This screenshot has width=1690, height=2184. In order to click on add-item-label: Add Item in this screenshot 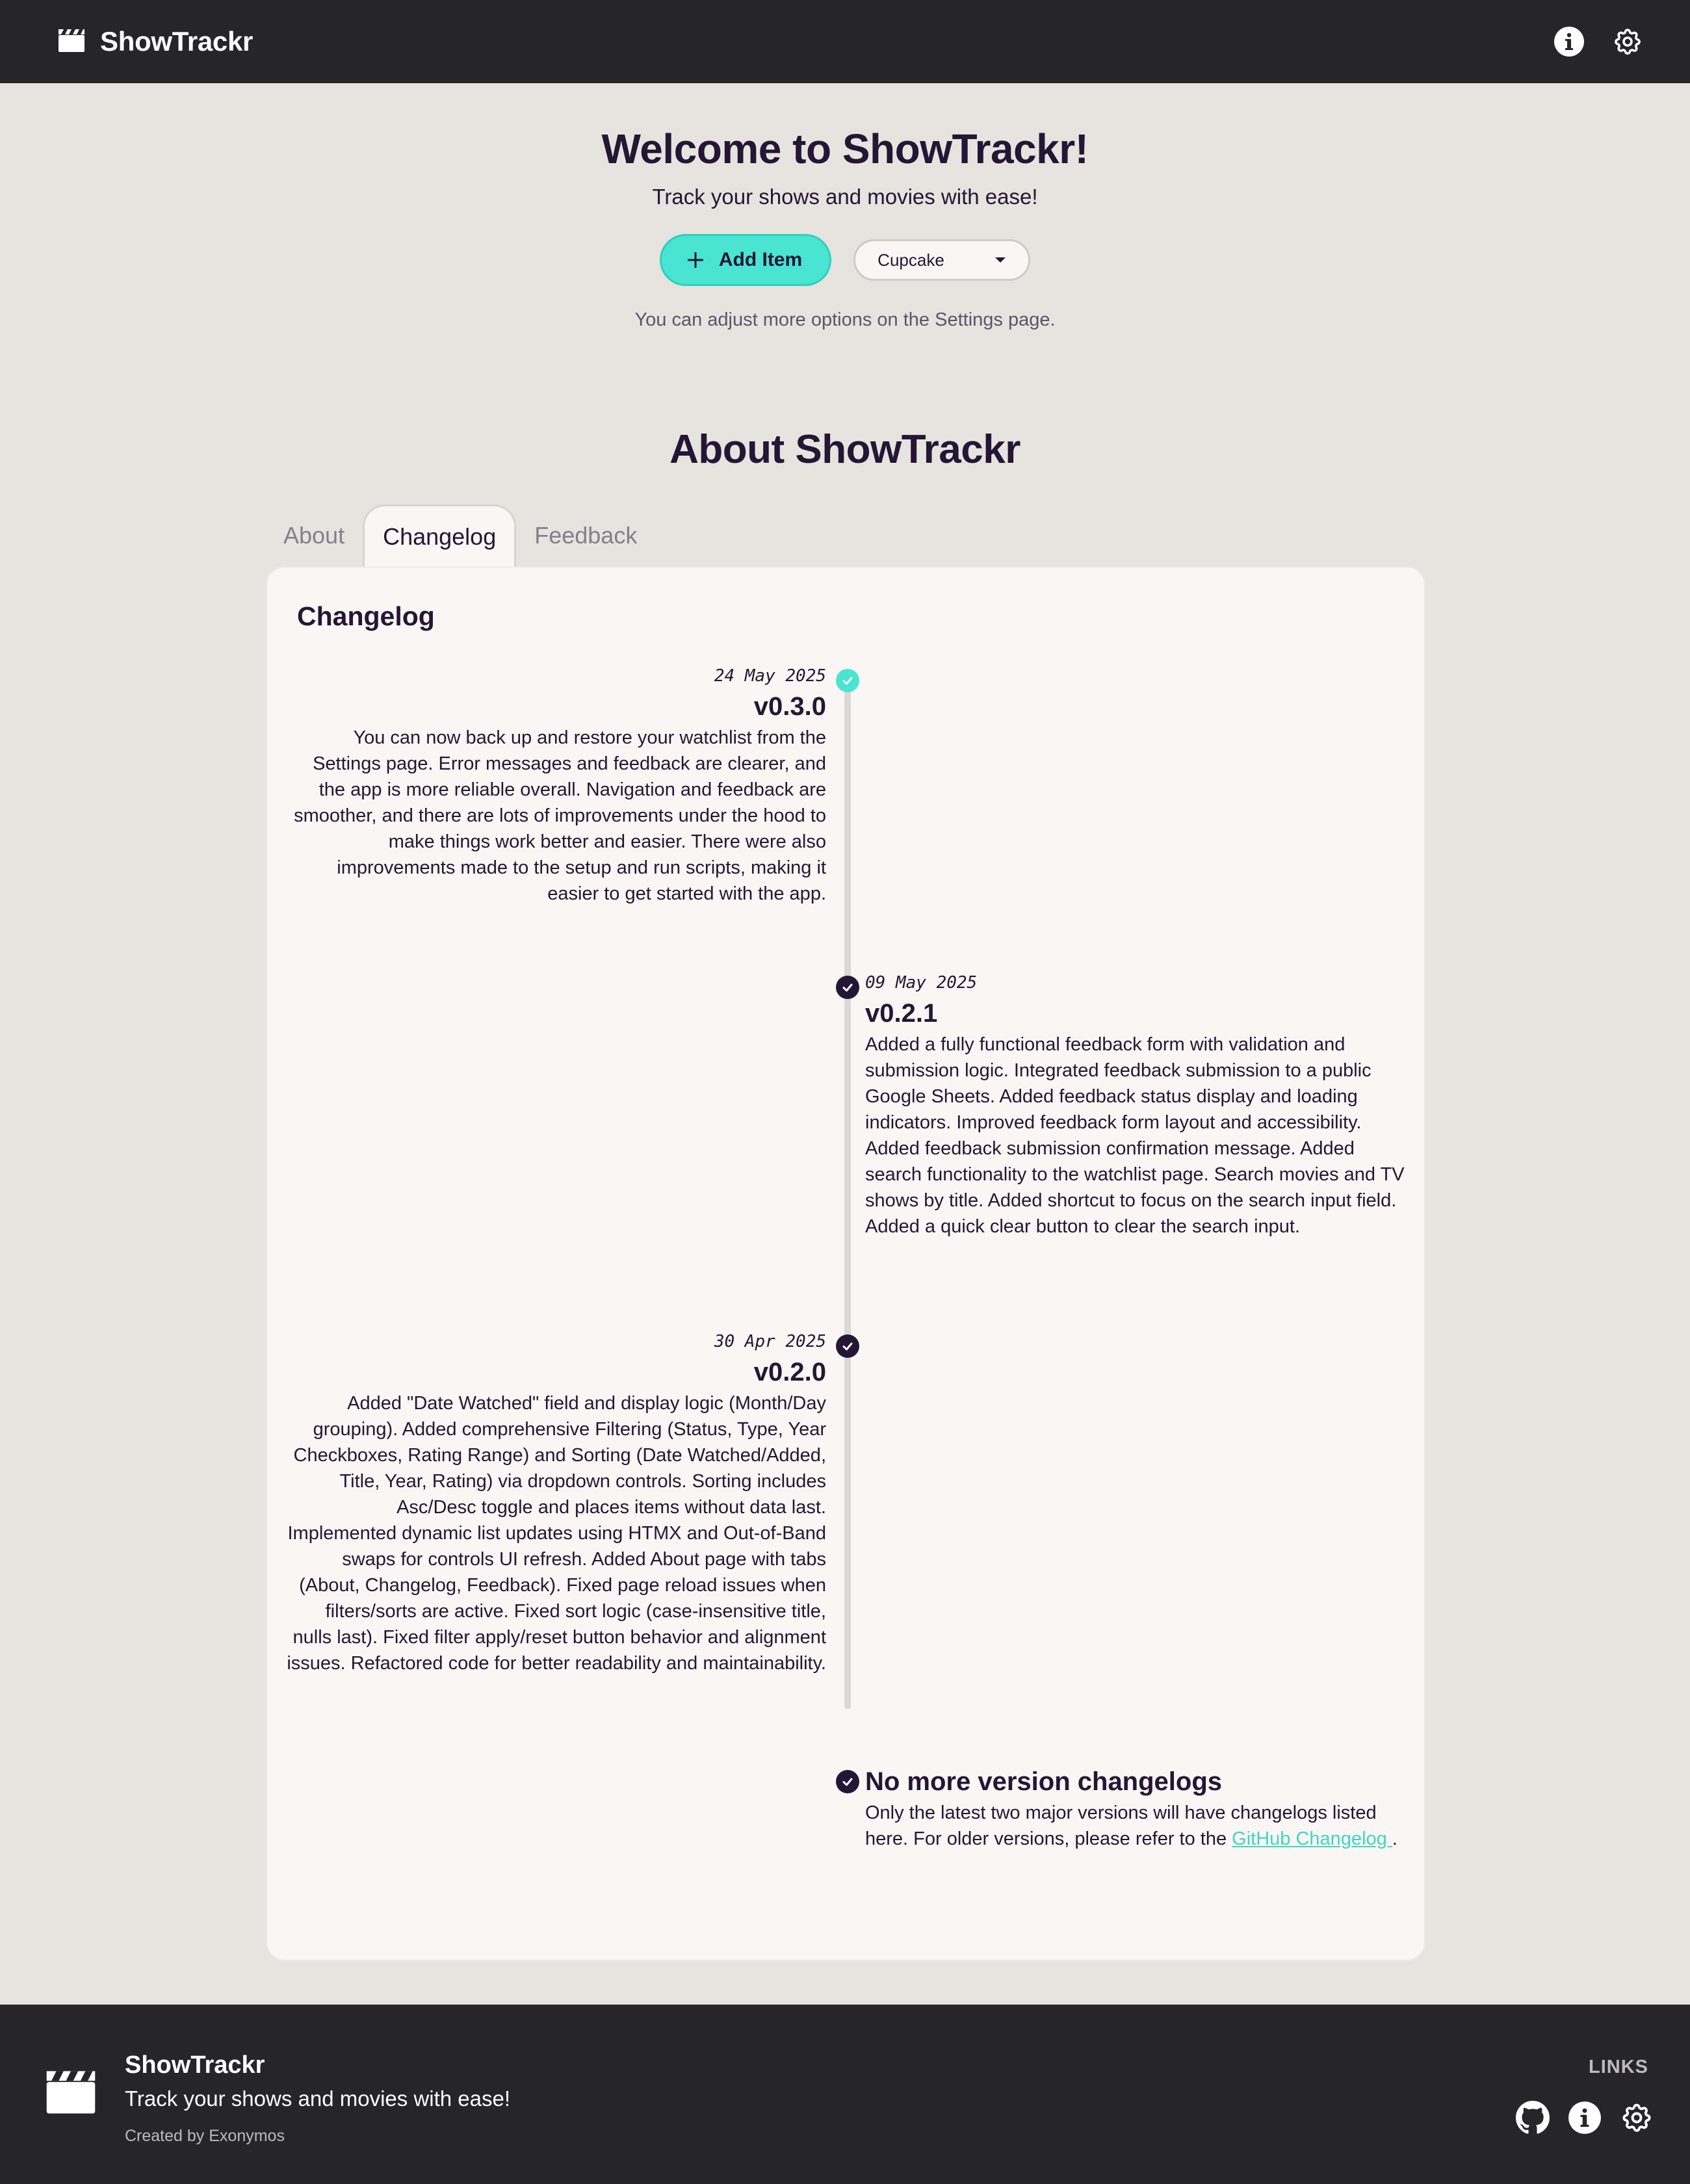, I will do `click(760, 259)`.